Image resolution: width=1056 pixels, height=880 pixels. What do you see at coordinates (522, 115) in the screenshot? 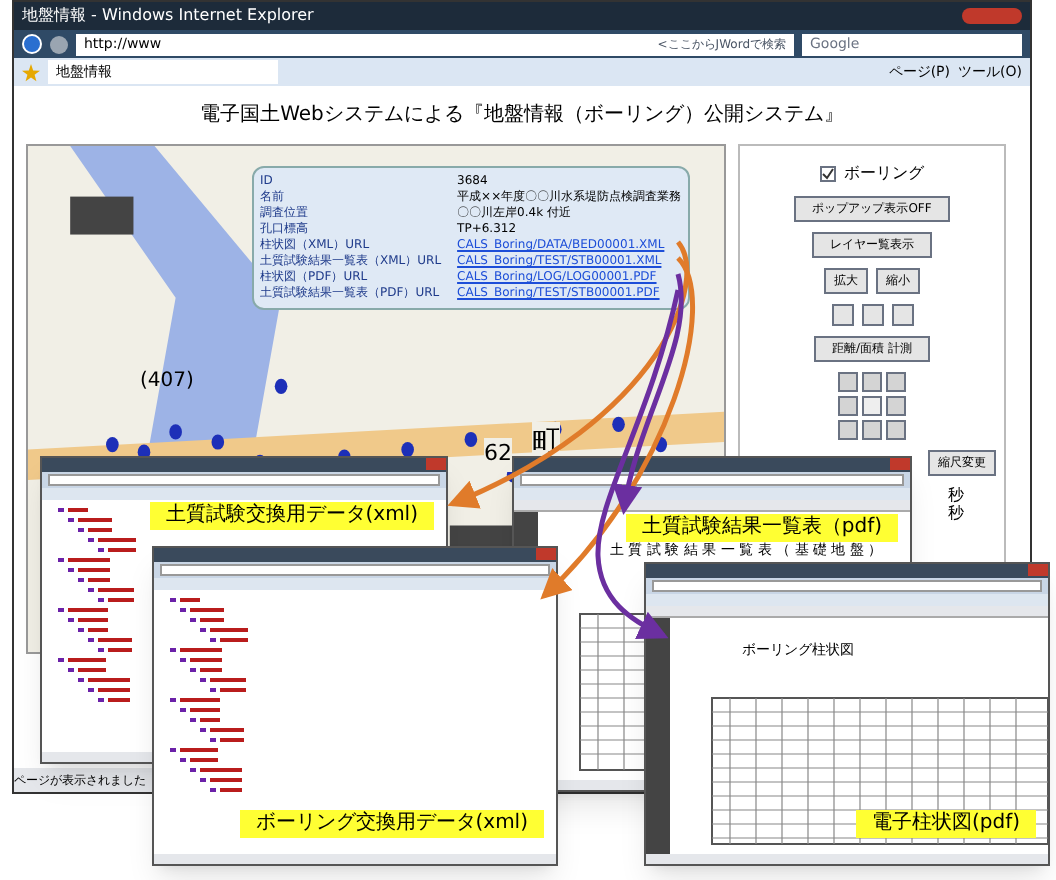
I see `page-heading: 電子国土Webシステムによる『地盤情報（ボーリング）公開システム』` at bounding box center [522, 115].